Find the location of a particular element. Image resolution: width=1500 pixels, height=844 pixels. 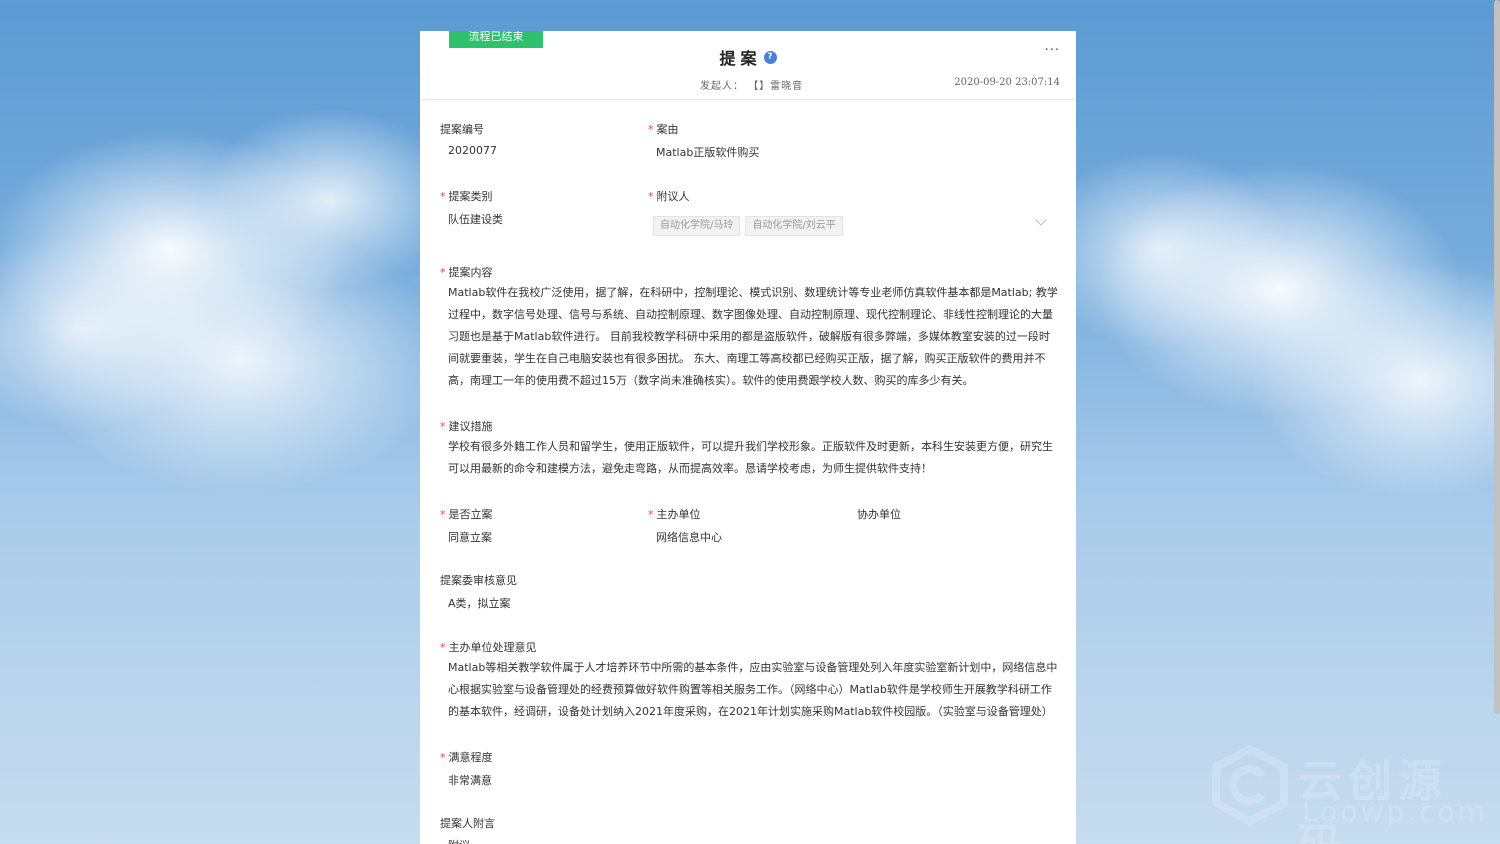

content-label: * 提案内容 is located at coordinates (466, 272).